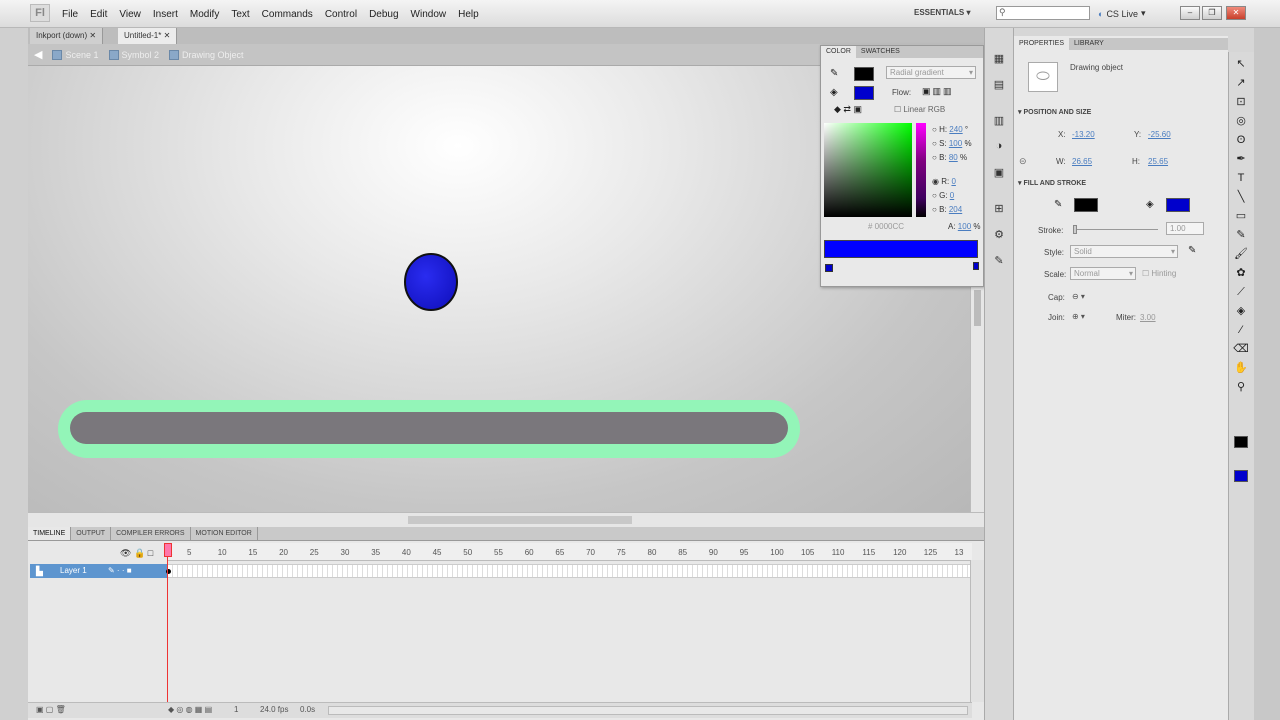  Describe the element at coordinates (1116, 229) in the screenshot. I see `stroke-slider` at that location.